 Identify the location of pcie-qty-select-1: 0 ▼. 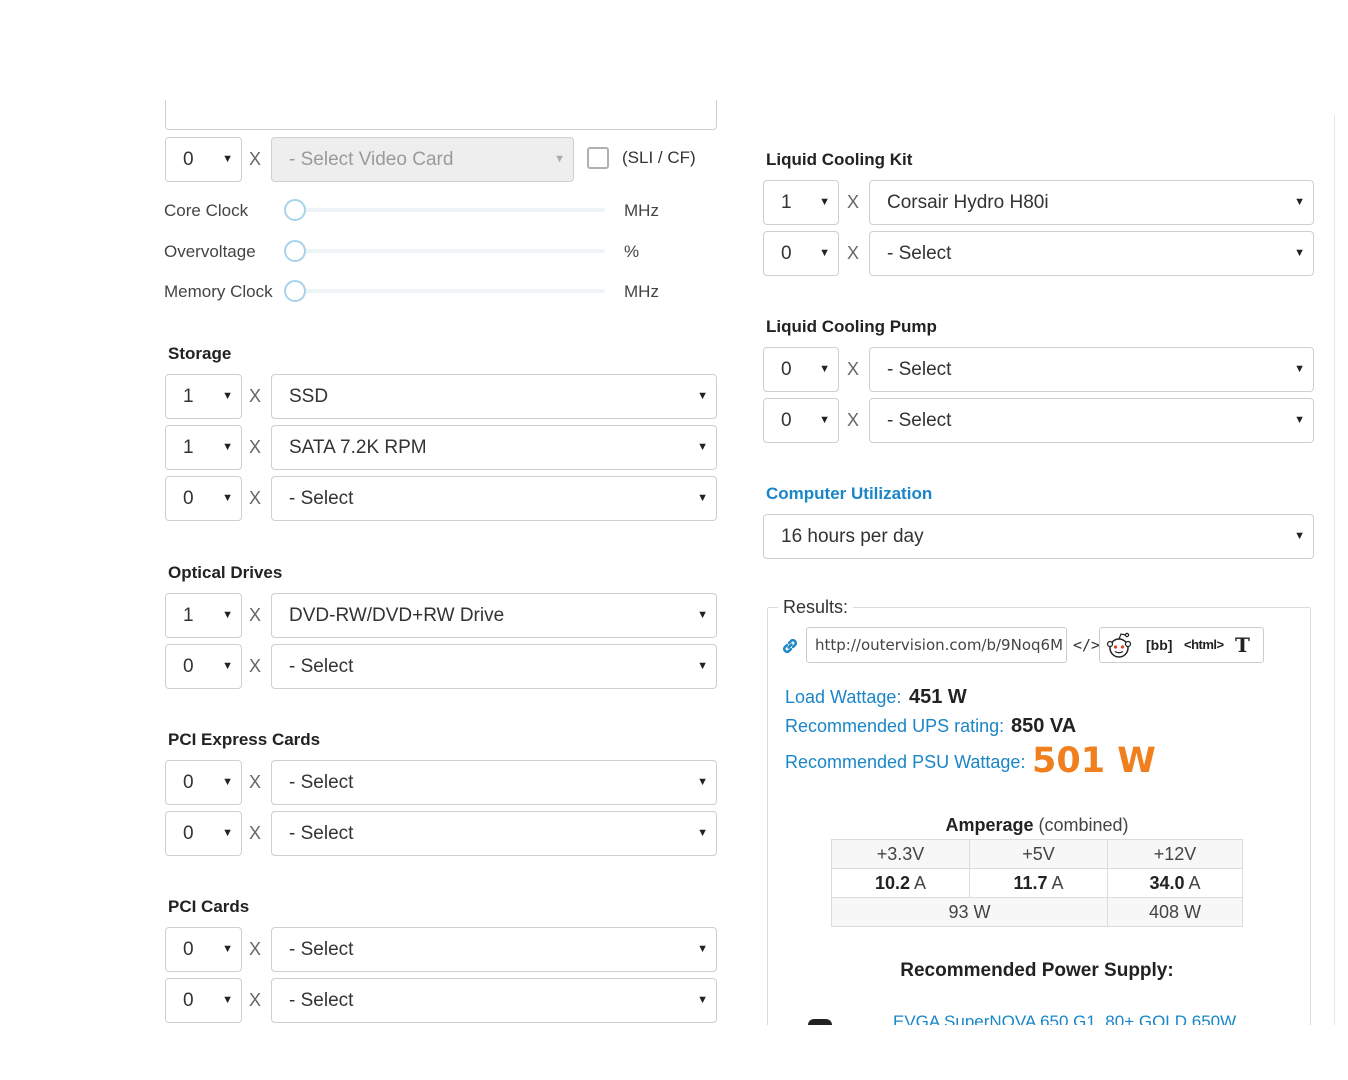
(203, 782).